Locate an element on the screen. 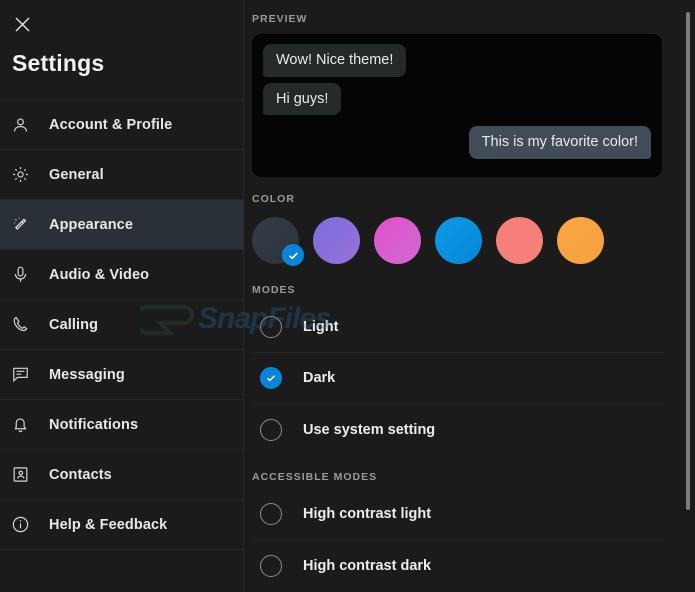  info-circle-icon is located at coordinates (25, 525).